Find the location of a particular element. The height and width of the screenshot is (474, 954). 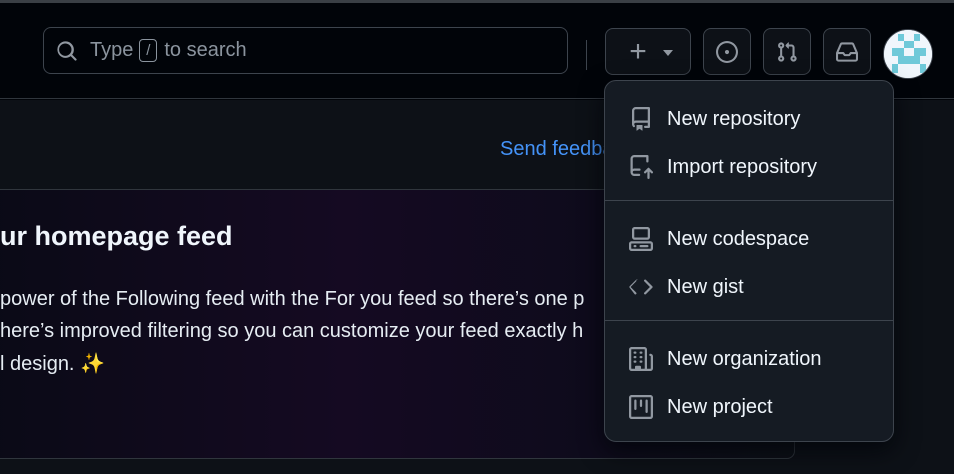

menu-item-new-organization: New organization is located at coordinates (749, 359).